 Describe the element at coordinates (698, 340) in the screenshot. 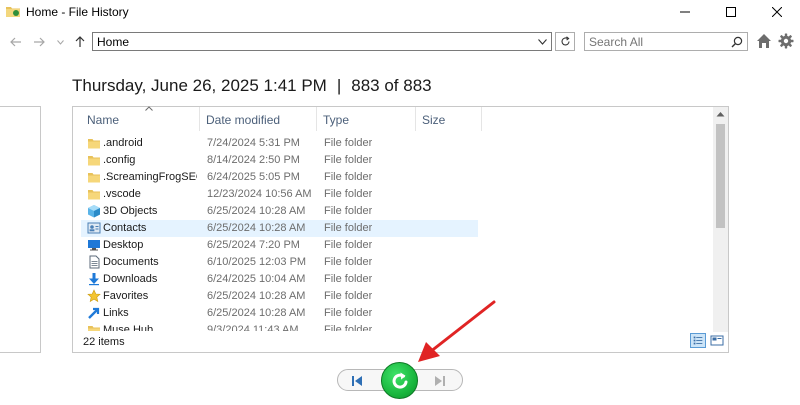

I see `details-view-icon` at that location.